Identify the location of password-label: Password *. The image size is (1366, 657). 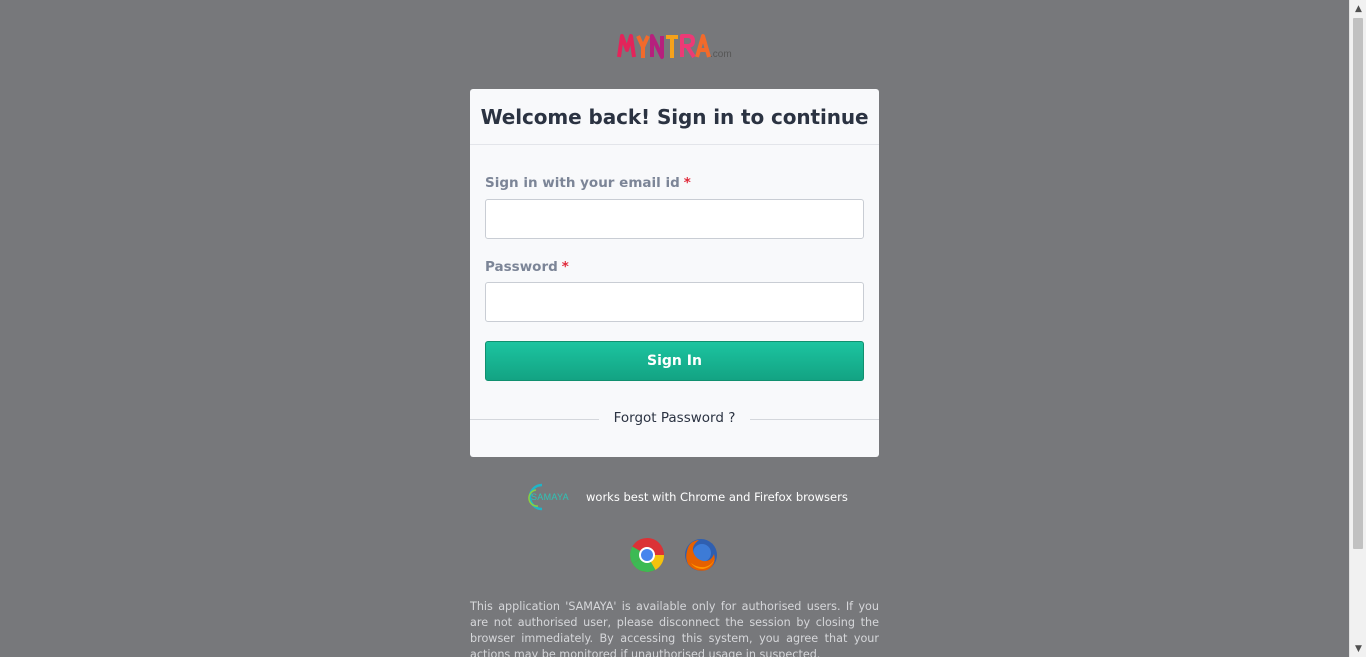
(527, 267).